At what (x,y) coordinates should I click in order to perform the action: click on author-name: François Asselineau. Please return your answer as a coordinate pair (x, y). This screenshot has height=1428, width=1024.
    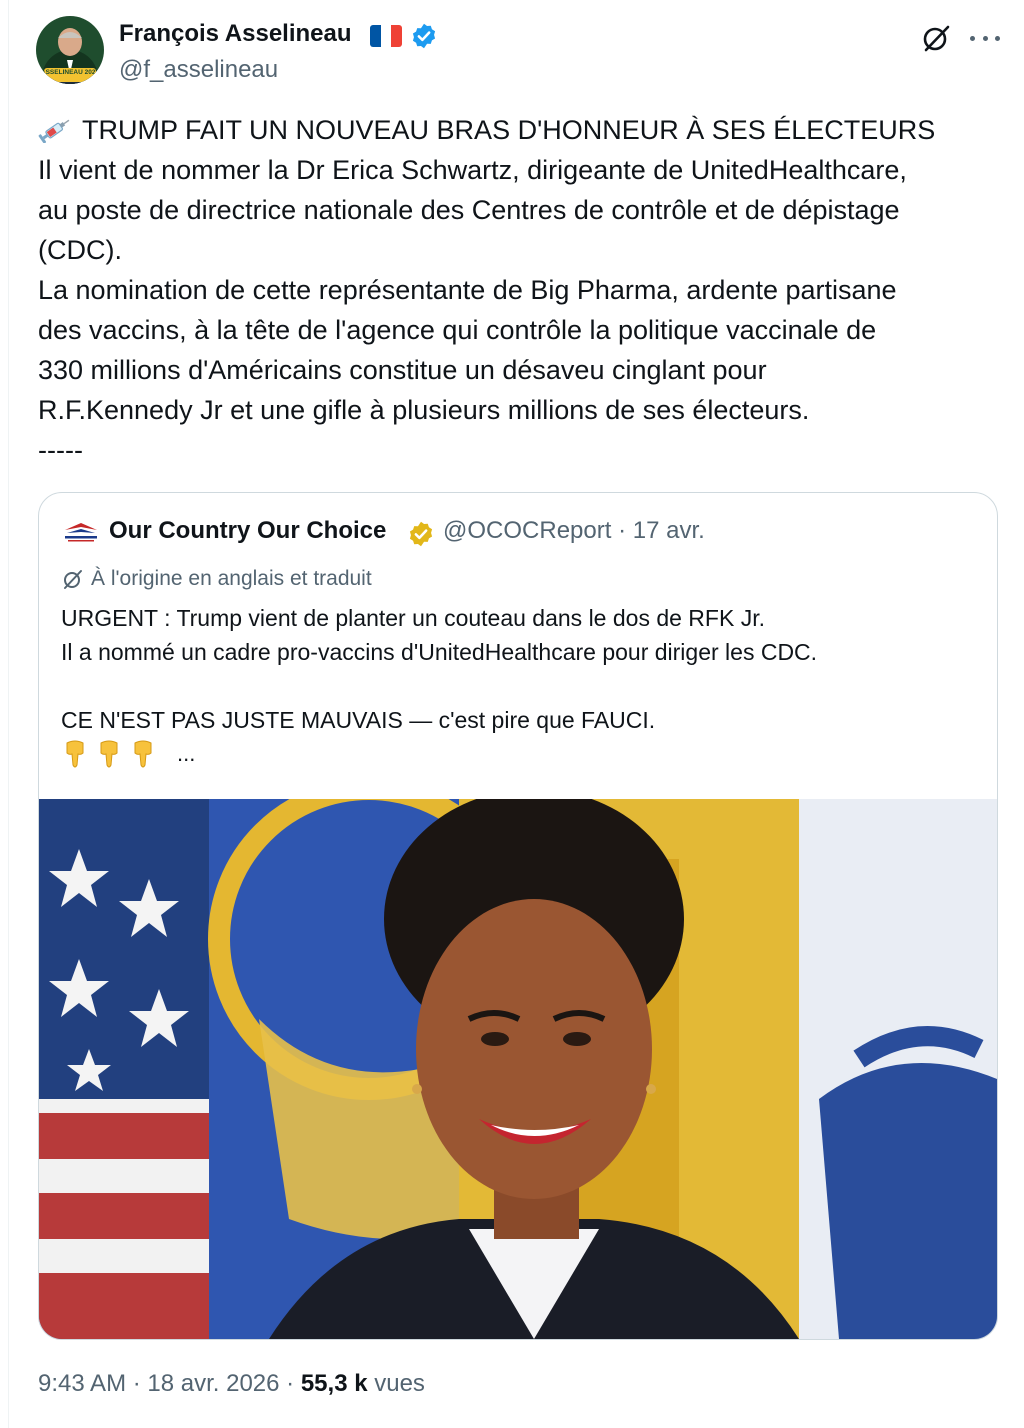
    Looking at the image, I should click on (235, 34).